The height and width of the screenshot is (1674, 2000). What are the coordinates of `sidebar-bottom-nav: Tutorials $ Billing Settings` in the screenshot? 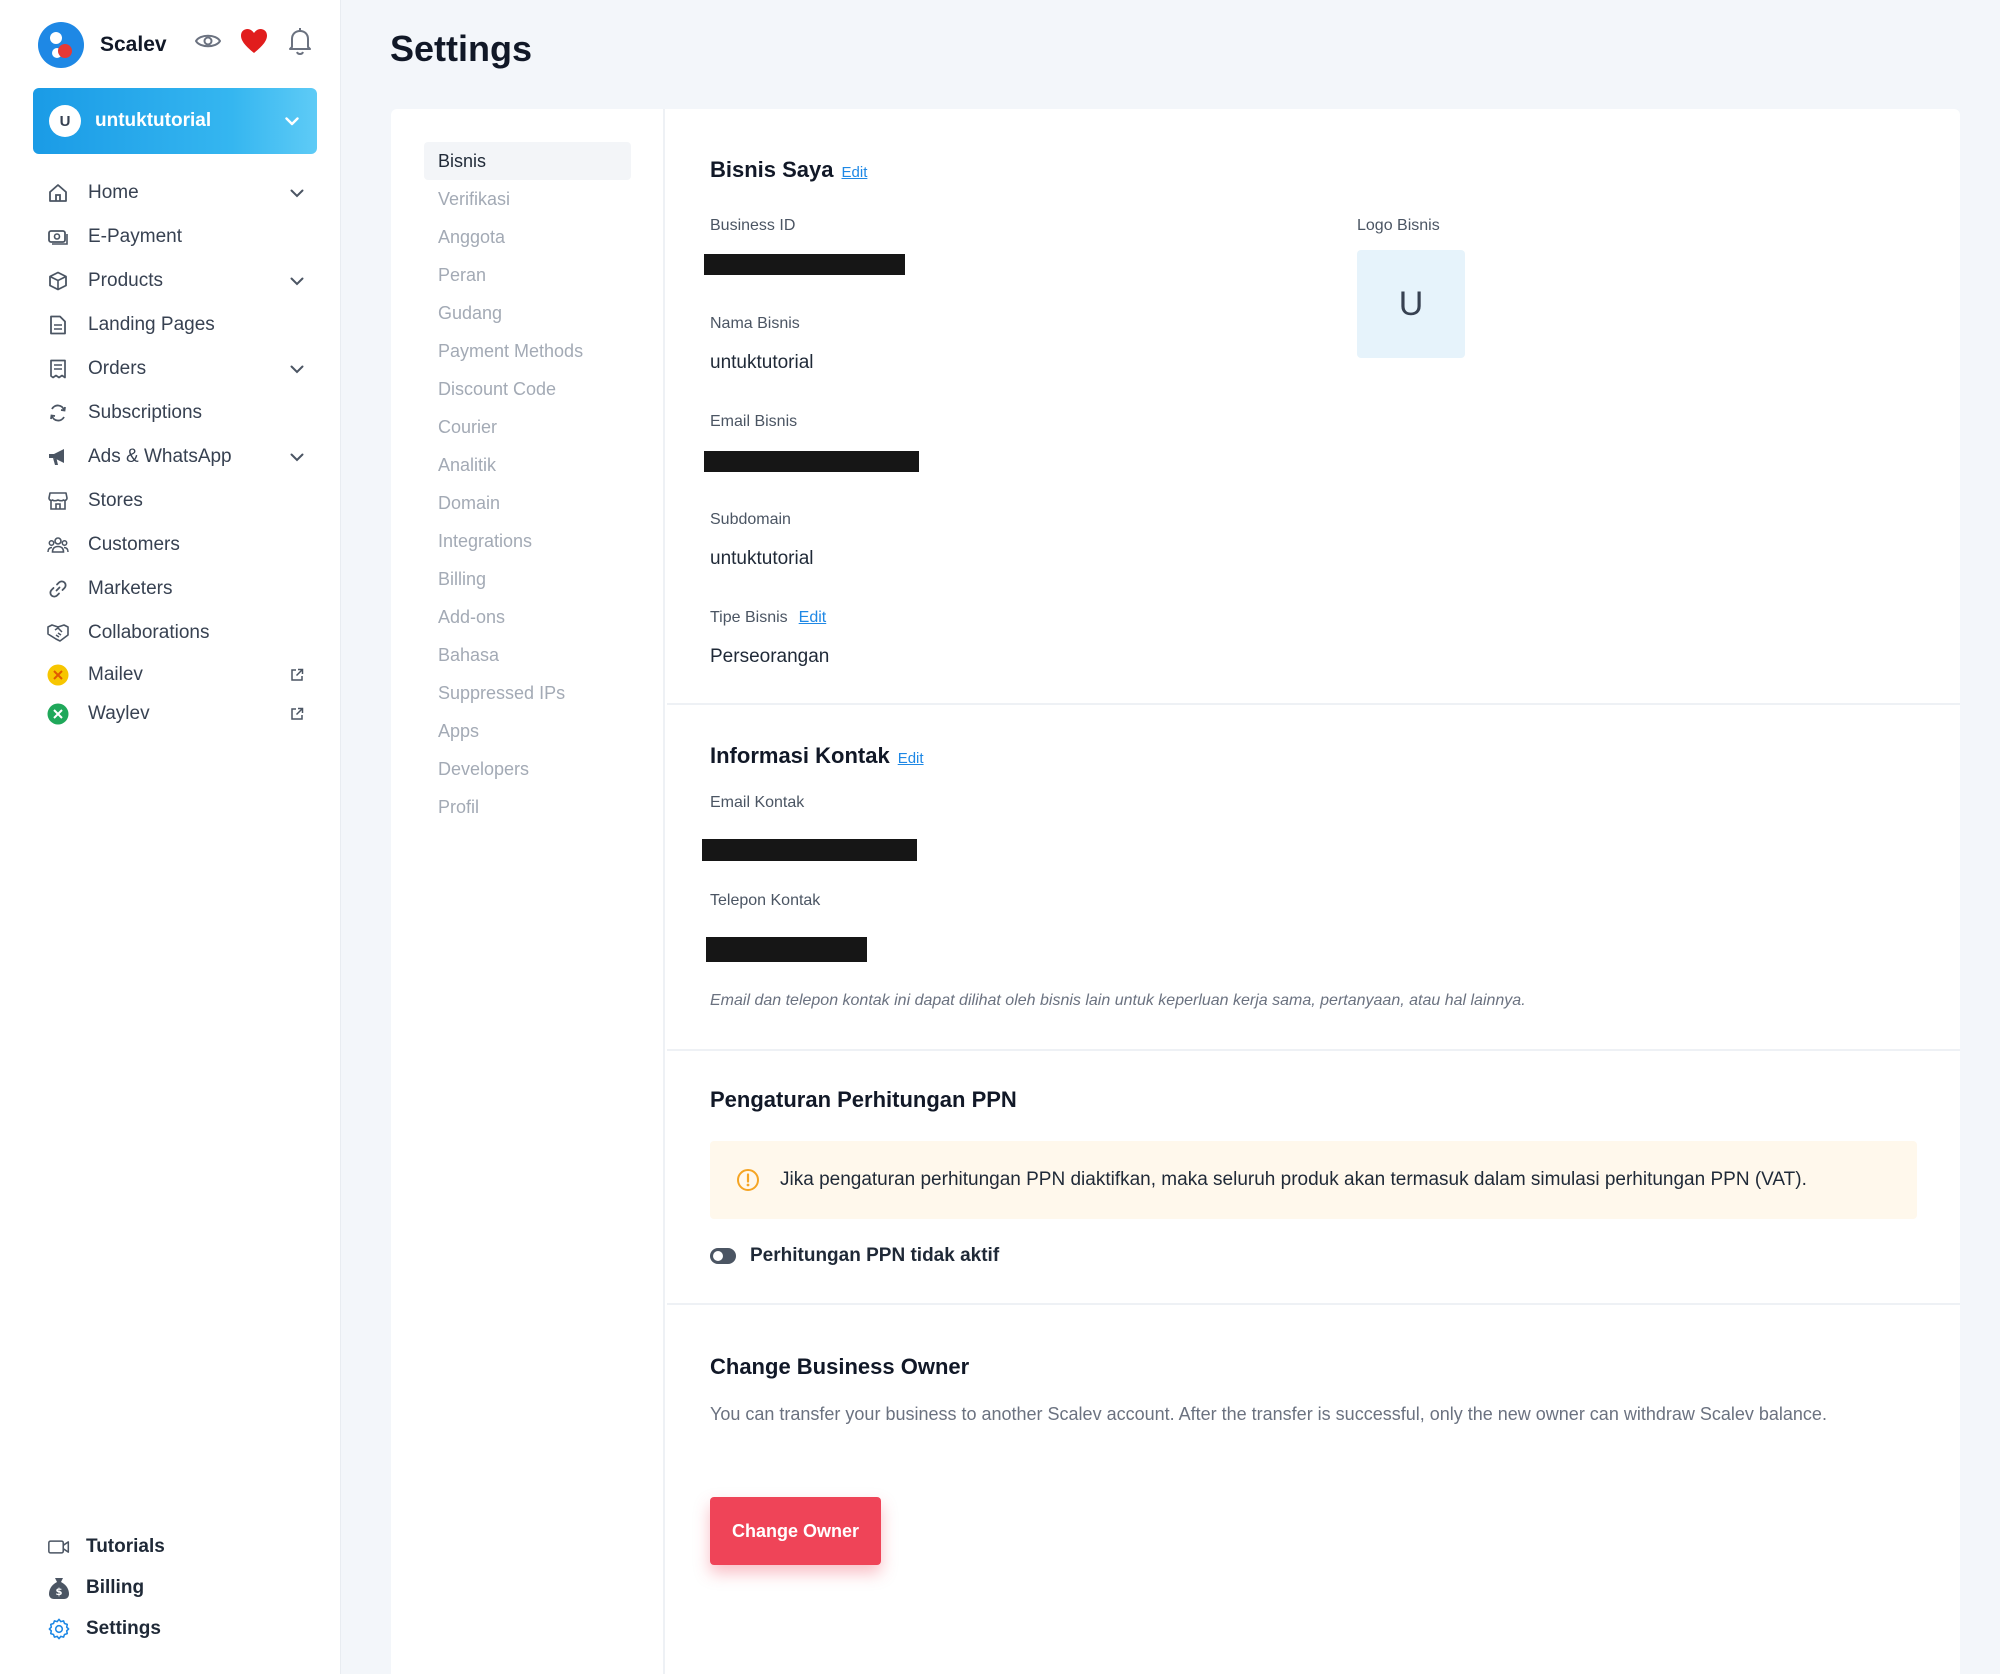 It's located at (180, 1587).